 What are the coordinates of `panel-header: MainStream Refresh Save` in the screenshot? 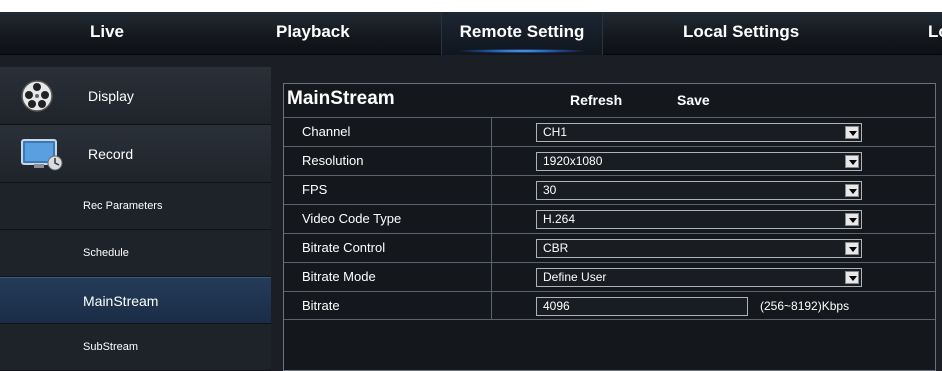 It's located at (609, 100).